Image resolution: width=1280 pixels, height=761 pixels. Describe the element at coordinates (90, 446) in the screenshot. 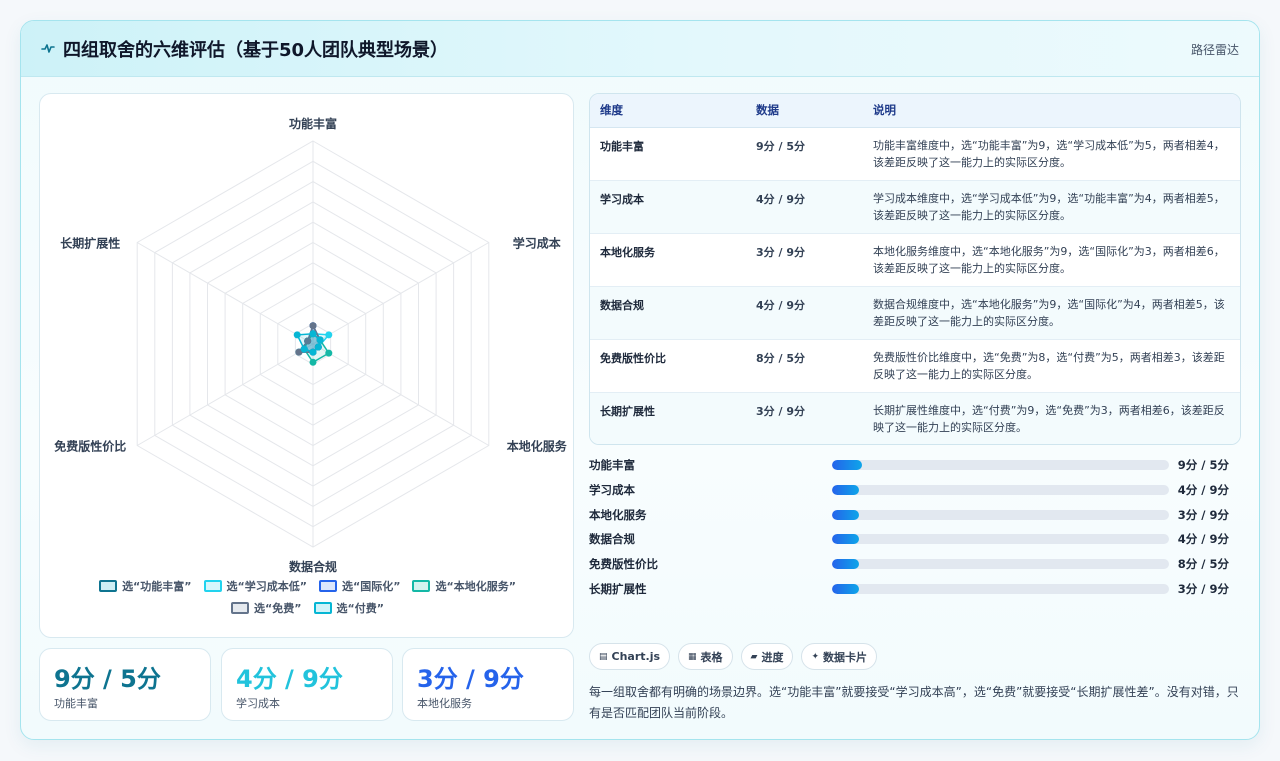

I see `radar-axis-label: 免费版性价比` at that location.